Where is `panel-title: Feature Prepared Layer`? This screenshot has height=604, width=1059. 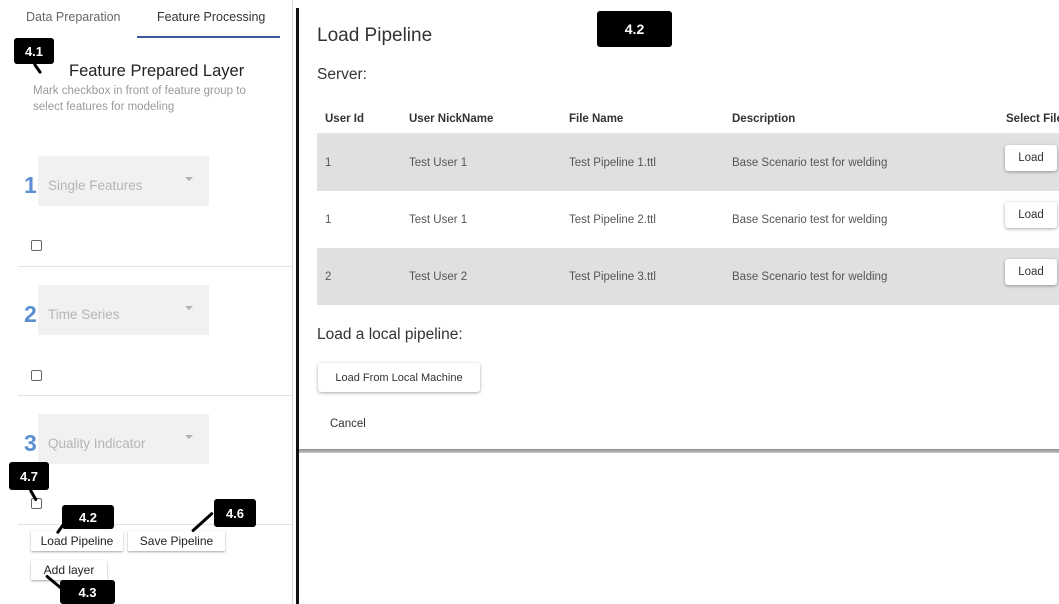
panel-title: Feature Prepared Layer is located at coordinates (157, 71).